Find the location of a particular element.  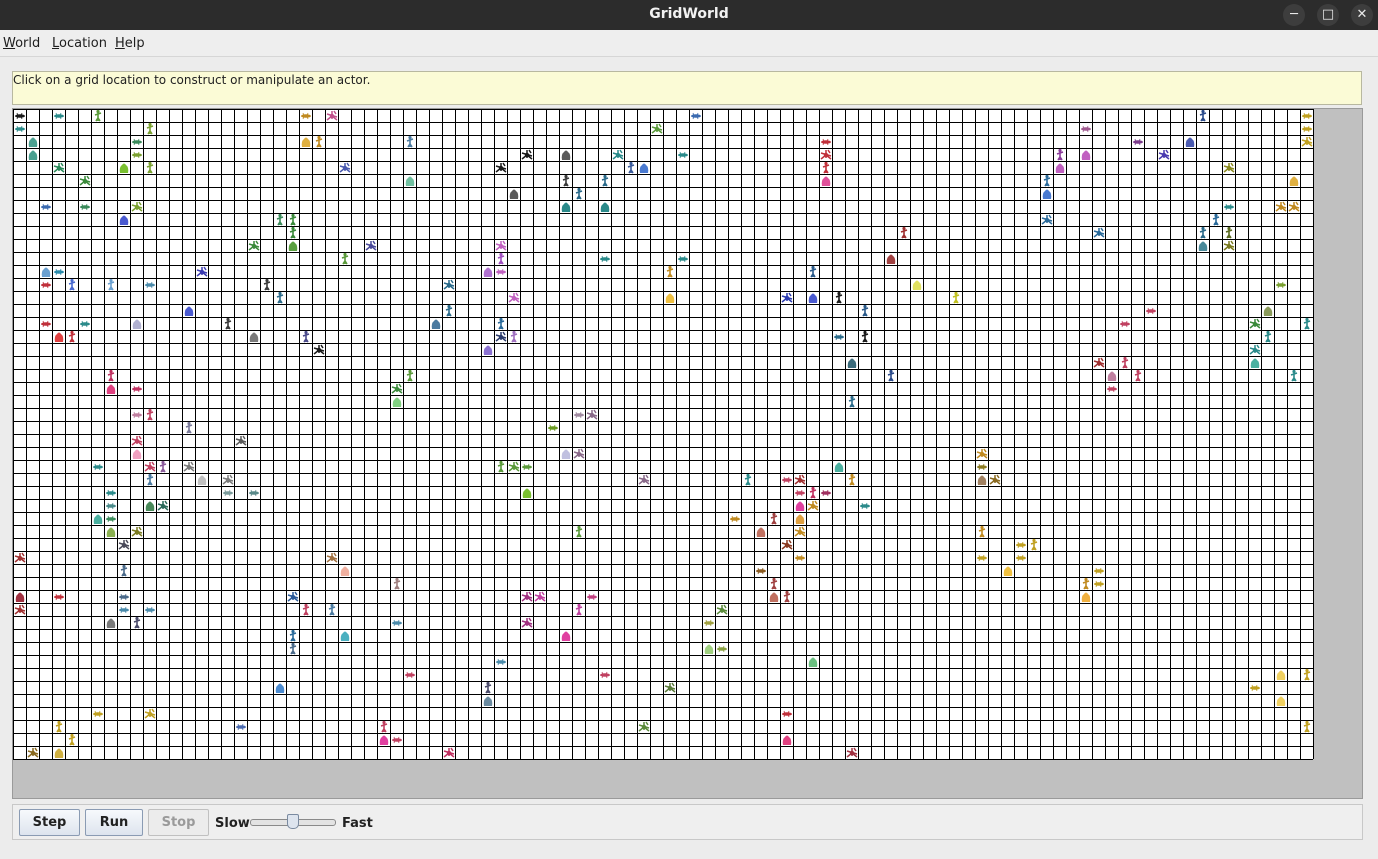

window-title: GridWorld is located at coordinates (689, 14).